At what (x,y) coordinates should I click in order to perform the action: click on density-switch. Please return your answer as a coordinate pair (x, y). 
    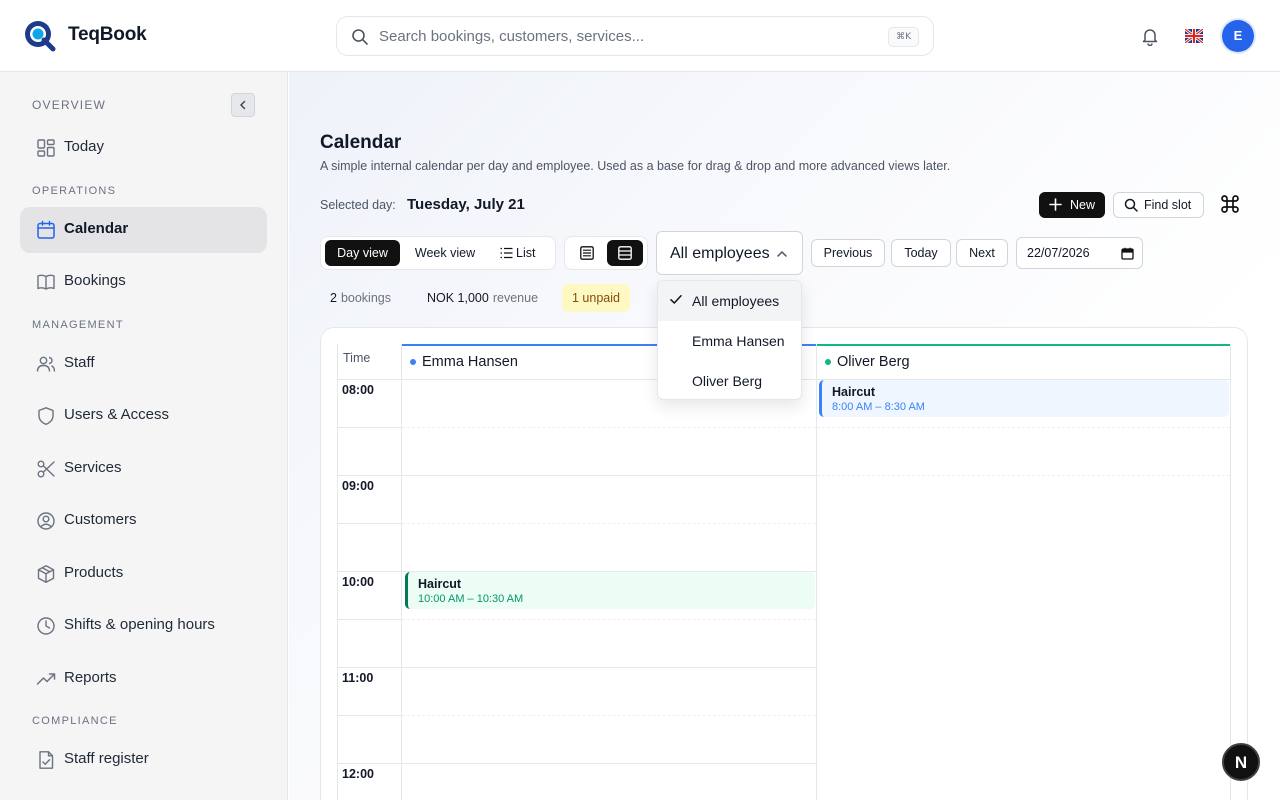
    Looking at the image, I should click on (606, 253).